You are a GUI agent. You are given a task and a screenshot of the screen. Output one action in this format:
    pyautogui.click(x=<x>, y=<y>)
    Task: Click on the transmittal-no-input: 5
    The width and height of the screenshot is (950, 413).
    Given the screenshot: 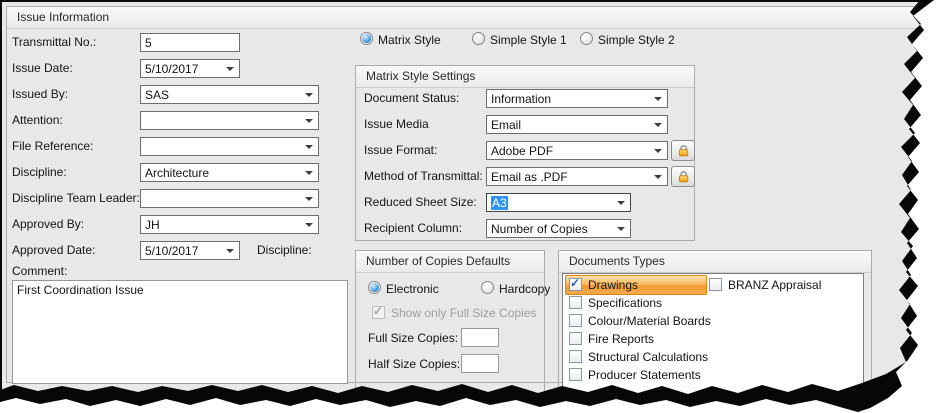 What is the action you would take?
    pyautogui.click(x=190, y=42)
    